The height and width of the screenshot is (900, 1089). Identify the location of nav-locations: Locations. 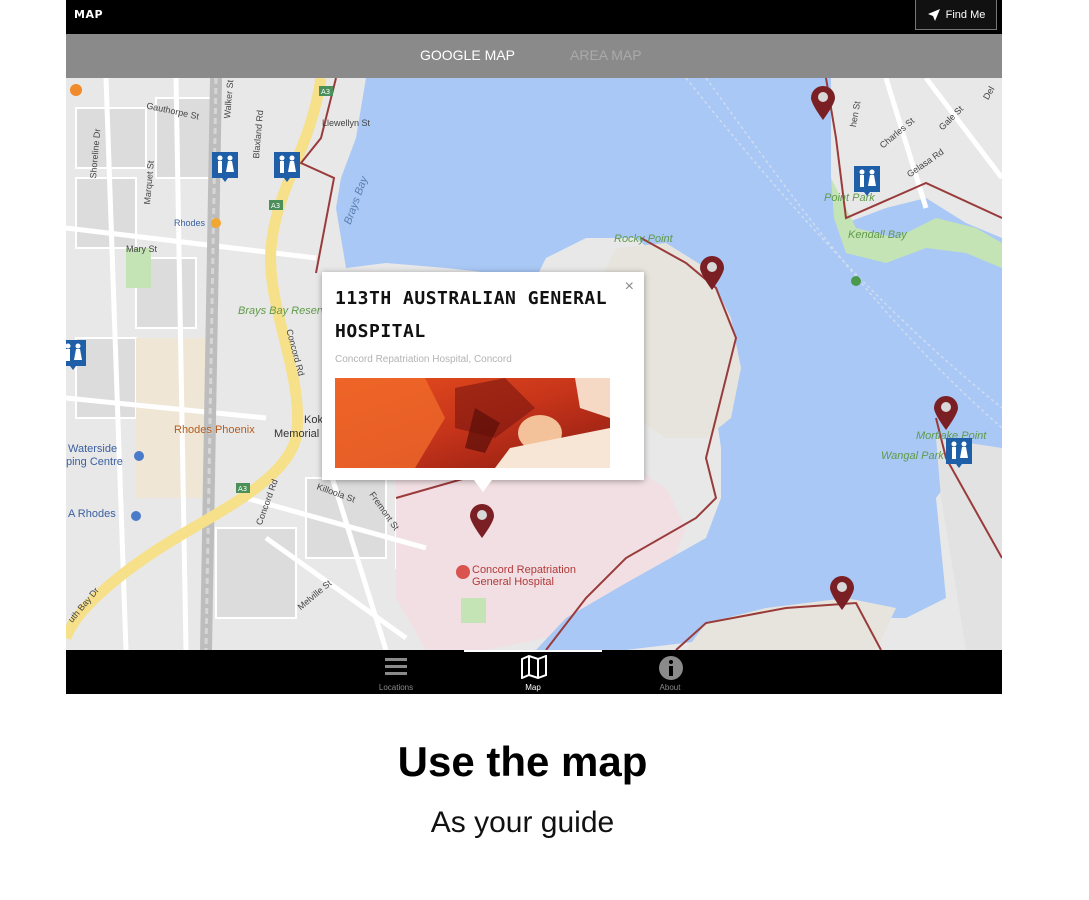
(396, 672).